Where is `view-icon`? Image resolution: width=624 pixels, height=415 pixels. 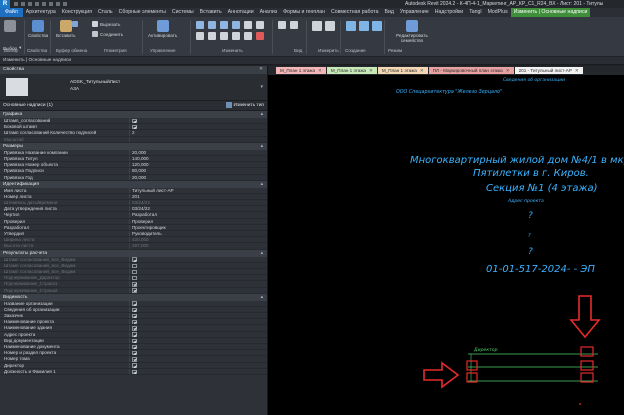
view-icon is located at coordinates (65, 4).